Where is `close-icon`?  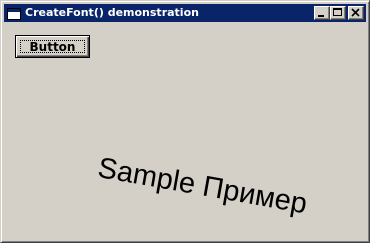 close-icon is located at coordinates (355, 12).